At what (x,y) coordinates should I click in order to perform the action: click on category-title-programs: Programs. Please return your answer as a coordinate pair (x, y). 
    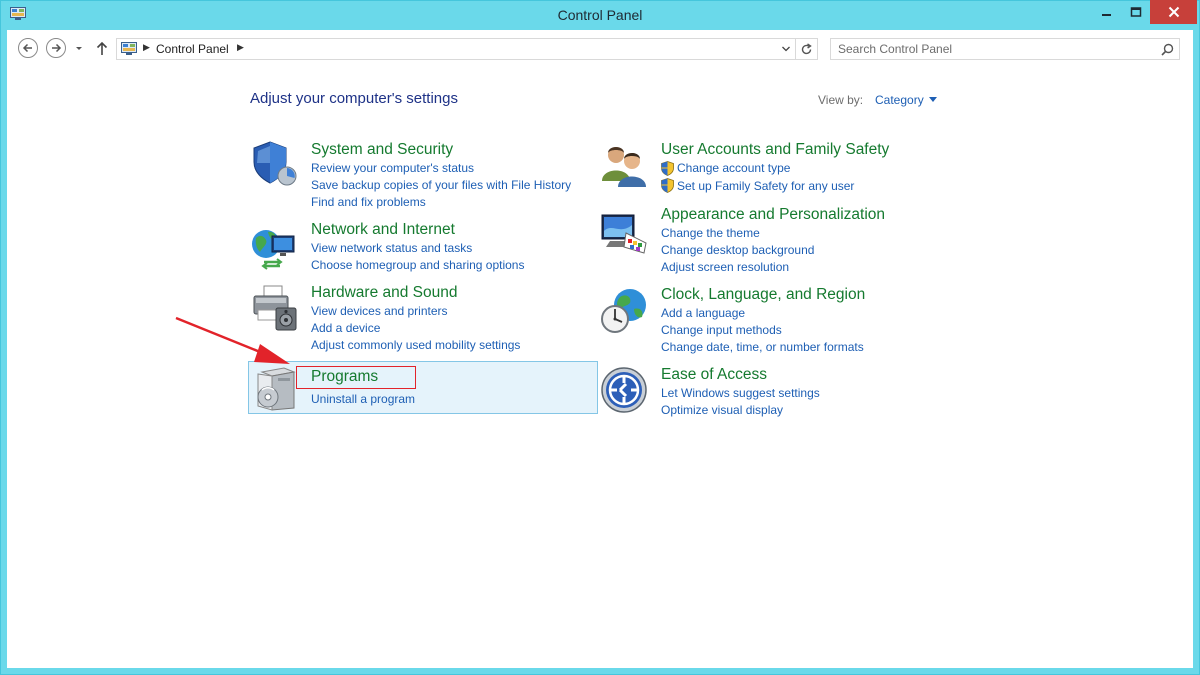
    Looking at the image, I should click on (344, 377).